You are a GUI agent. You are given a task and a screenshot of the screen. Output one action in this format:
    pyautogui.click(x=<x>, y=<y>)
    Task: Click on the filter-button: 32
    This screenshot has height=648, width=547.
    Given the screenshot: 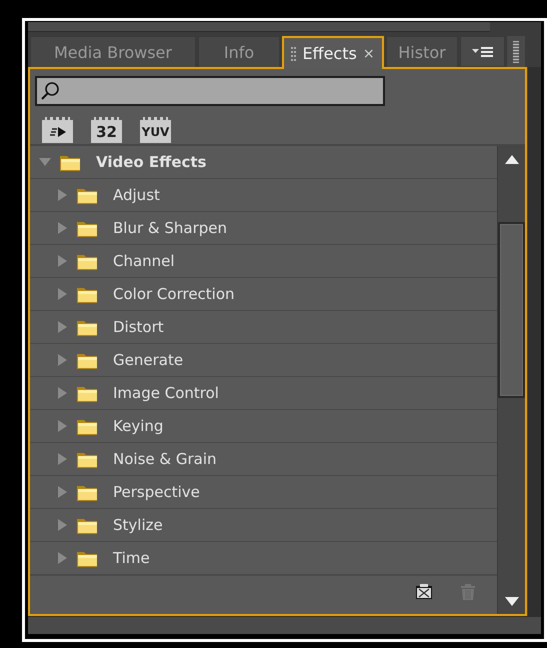 What is the action you would take?
    pyautogui.click(x=106, y=130)
    